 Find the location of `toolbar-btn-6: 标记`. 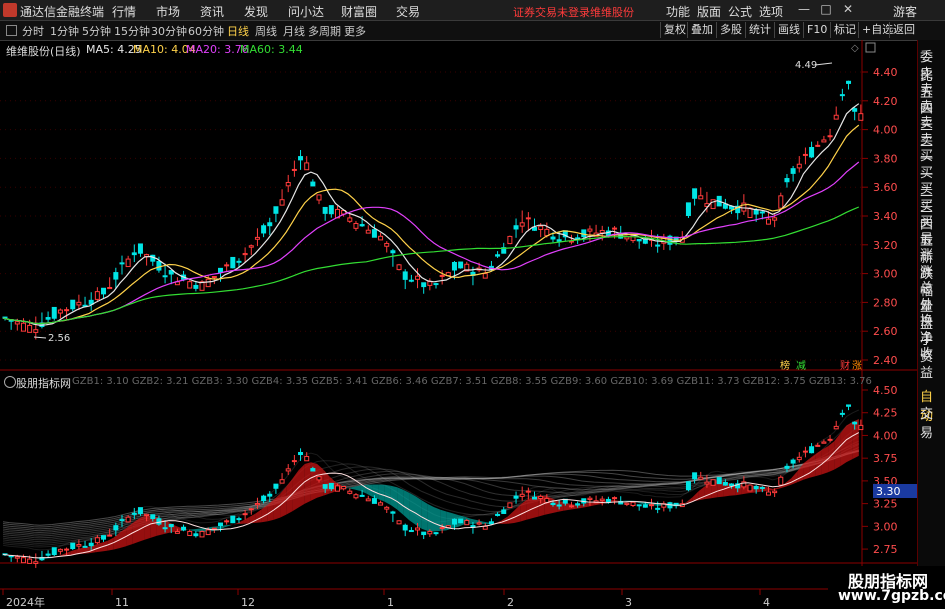

toolbar-btn-6: 标记 is located at coordinates (844, 30).